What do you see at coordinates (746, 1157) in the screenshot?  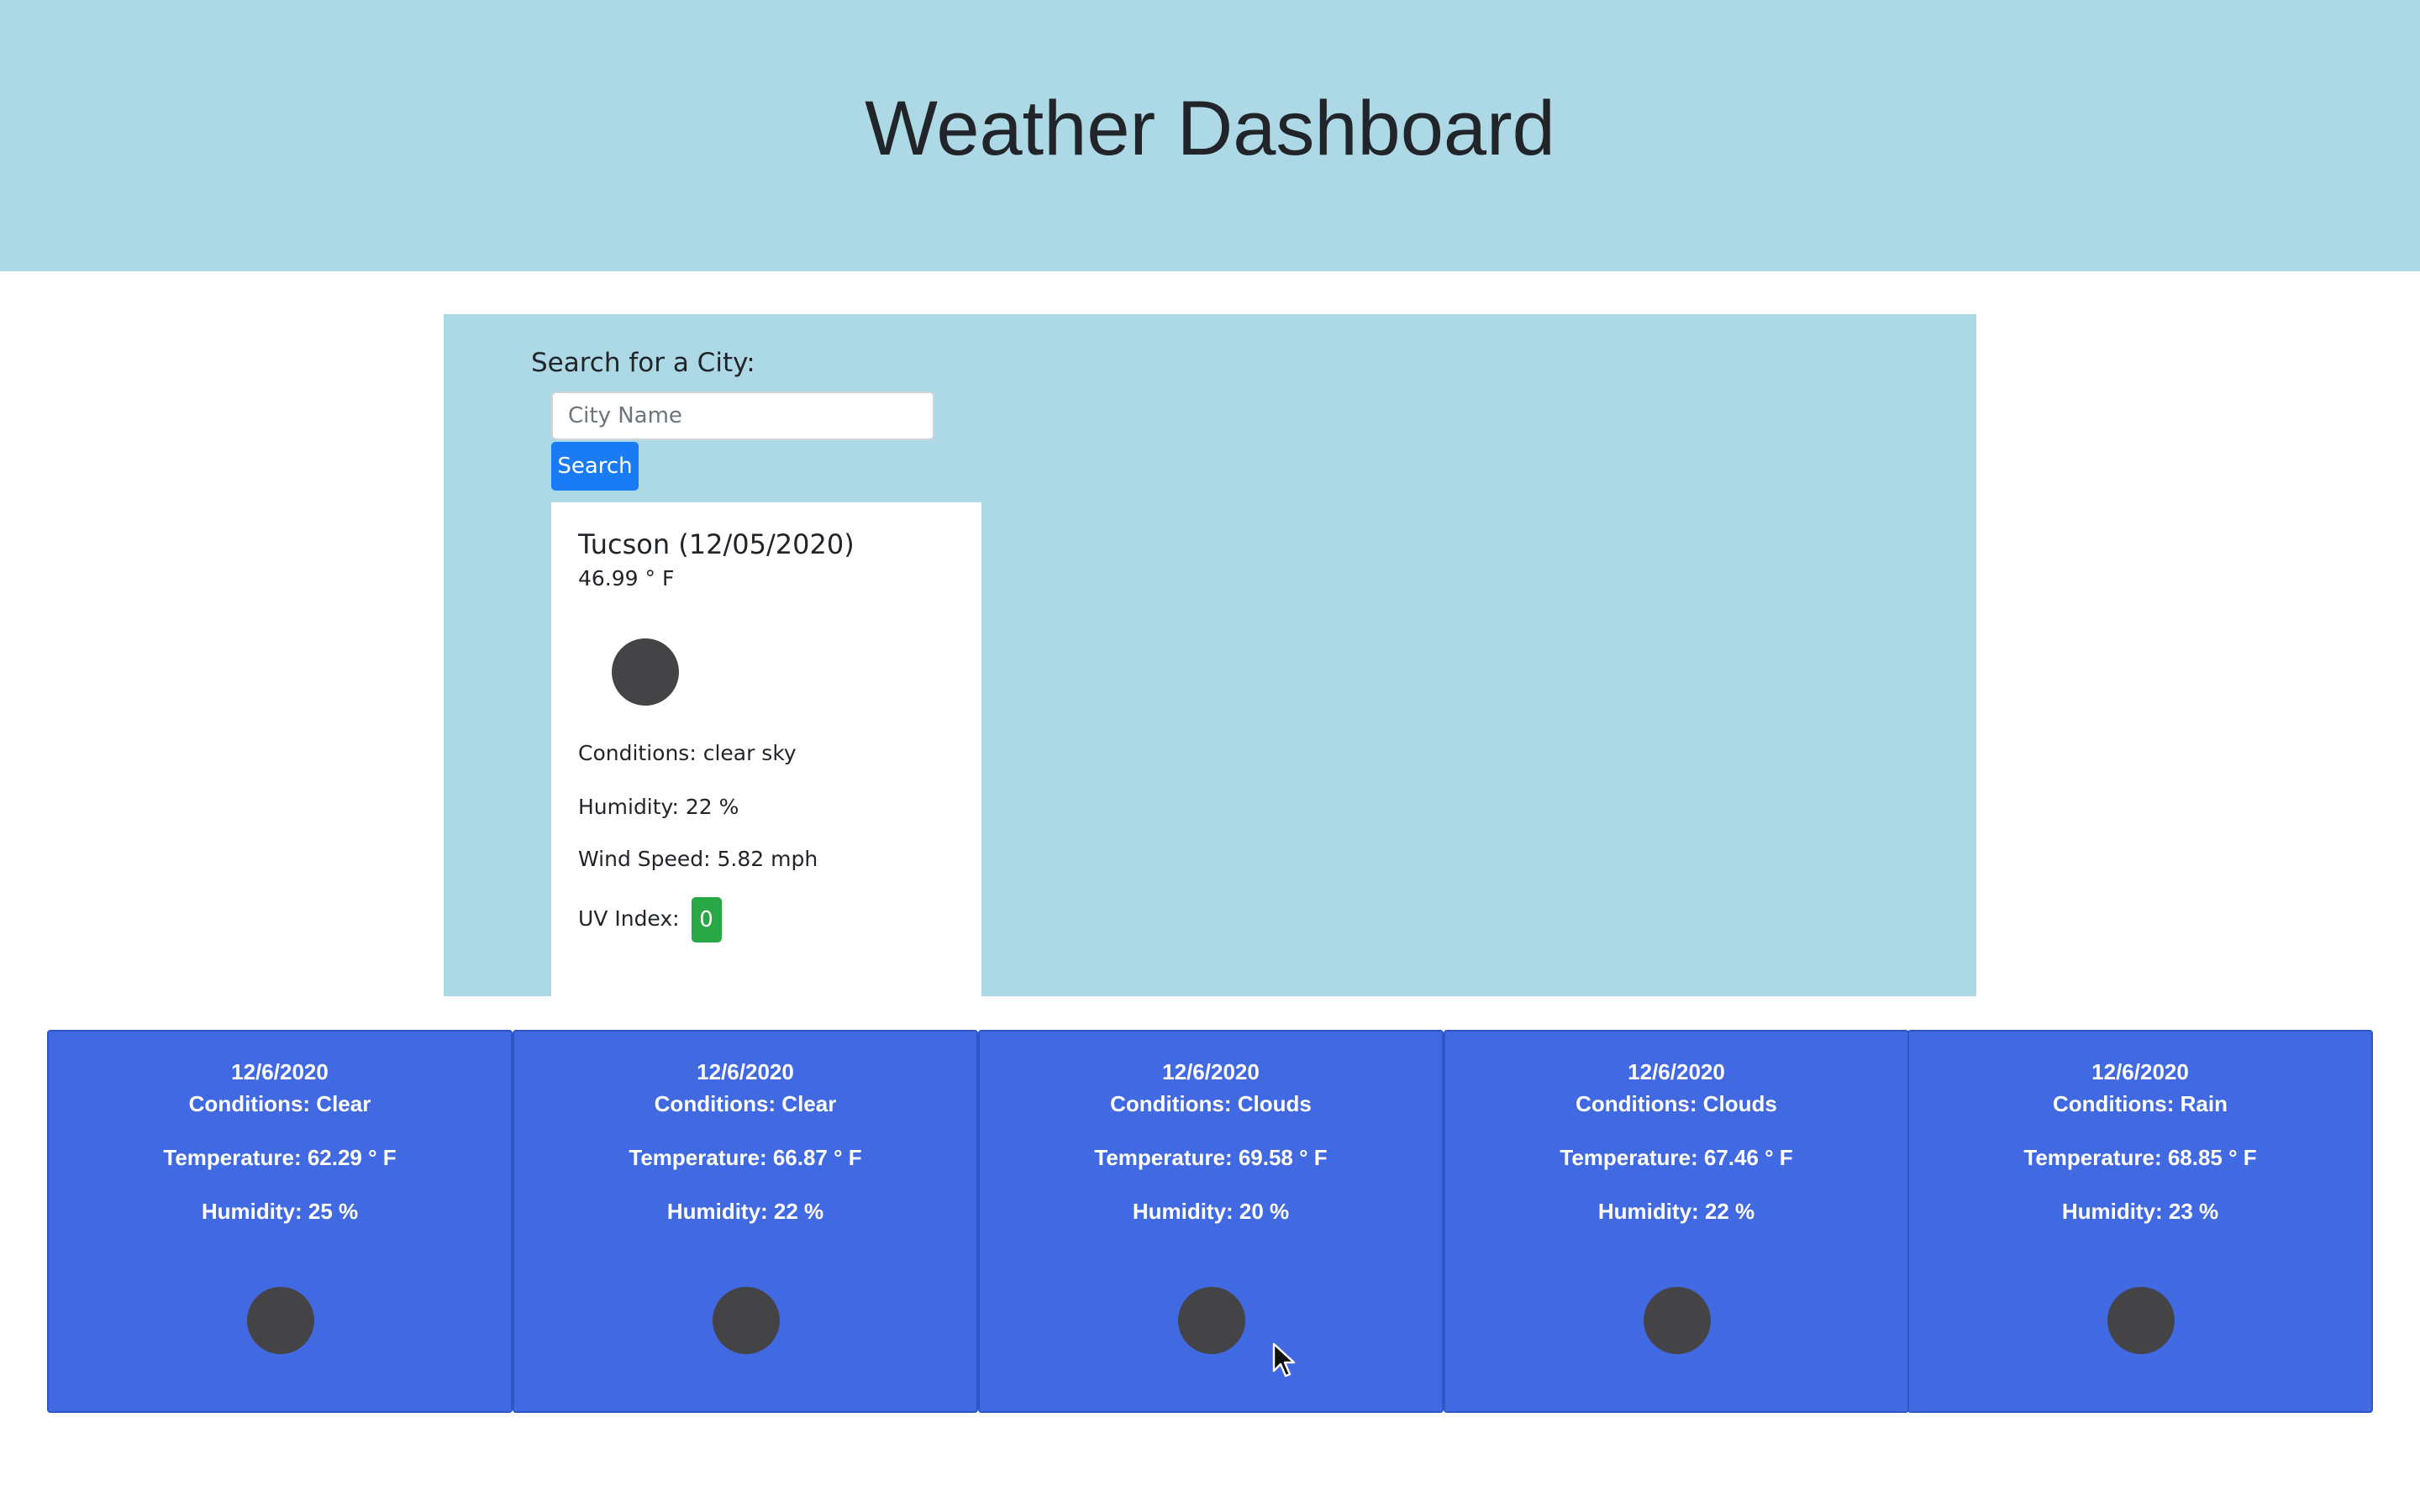 I see `forecast-temperature: Temperature: 66.87 ° F` at bounding box center [746, 1157].